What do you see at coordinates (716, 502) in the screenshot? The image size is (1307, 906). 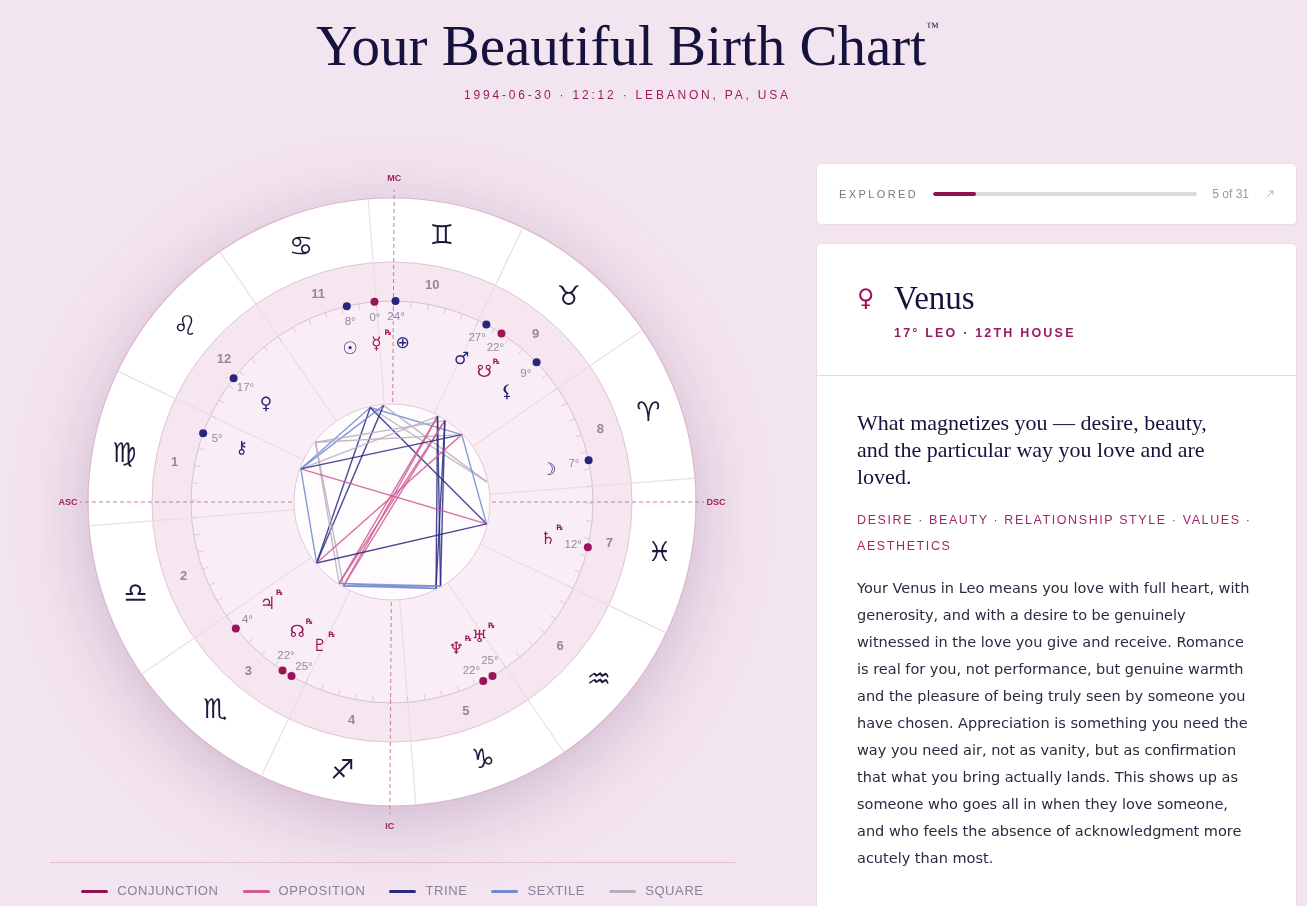 I see `axis-label: DSC` at bounding box center [716, 502].